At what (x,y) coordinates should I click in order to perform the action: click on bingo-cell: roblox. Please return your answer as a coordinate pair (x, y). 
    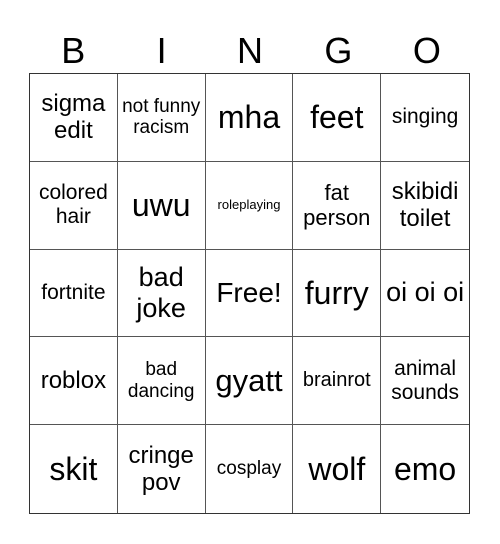
    Looking at the image, I should click on (74, 381).